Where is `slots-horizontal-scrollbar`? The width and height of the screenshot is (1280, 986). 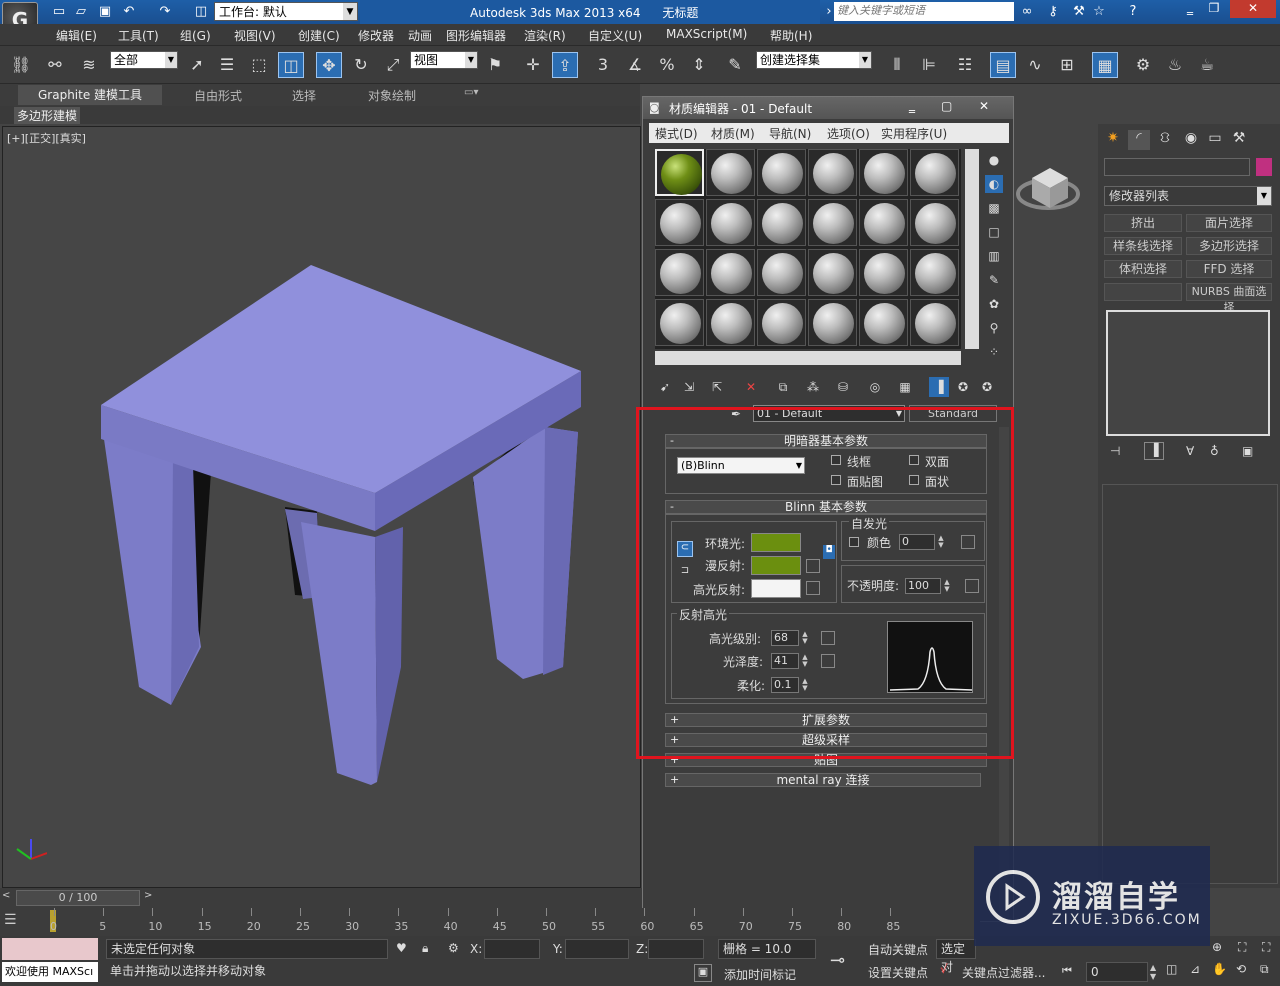 slots-horizontal-scrollbar is located at coordinates (808, 358).